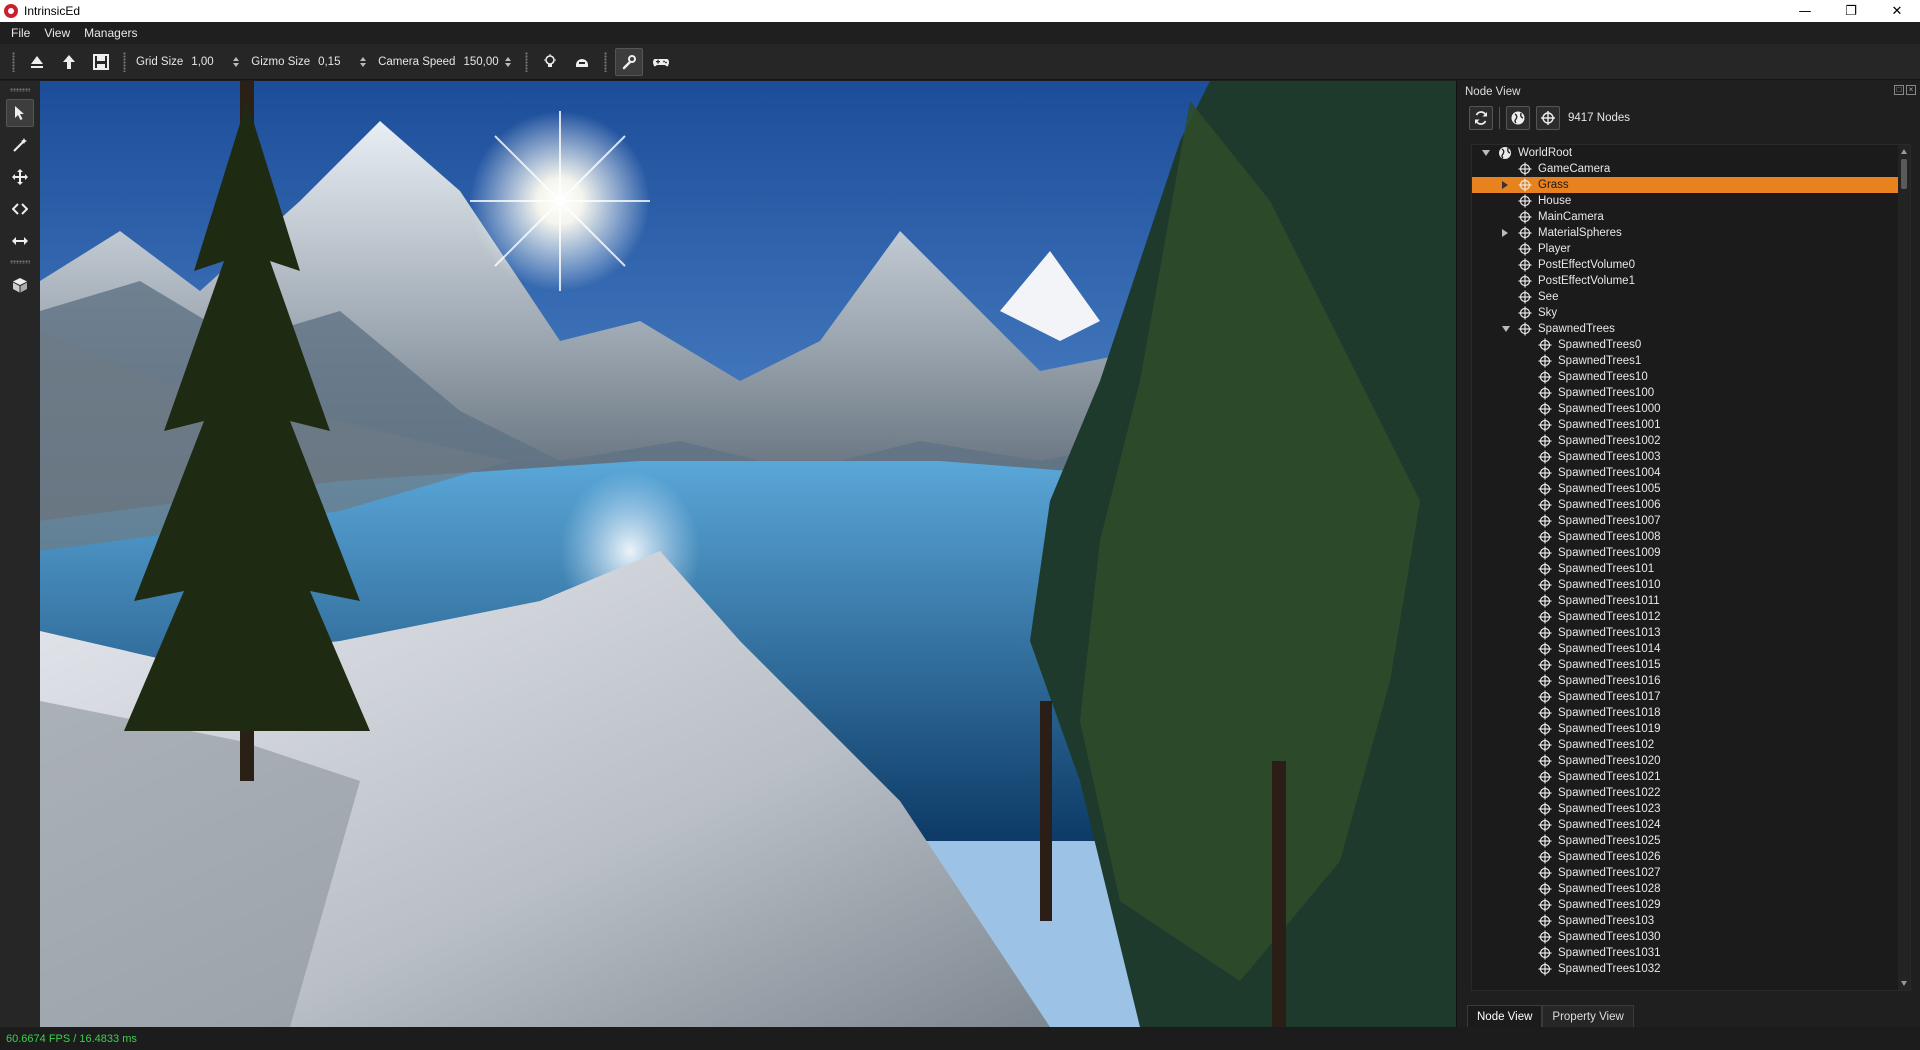 This screenshot has width=1920, height=1050. I want to click on tree-node-row: SpawnedTrees1013, so click(1691, 633).